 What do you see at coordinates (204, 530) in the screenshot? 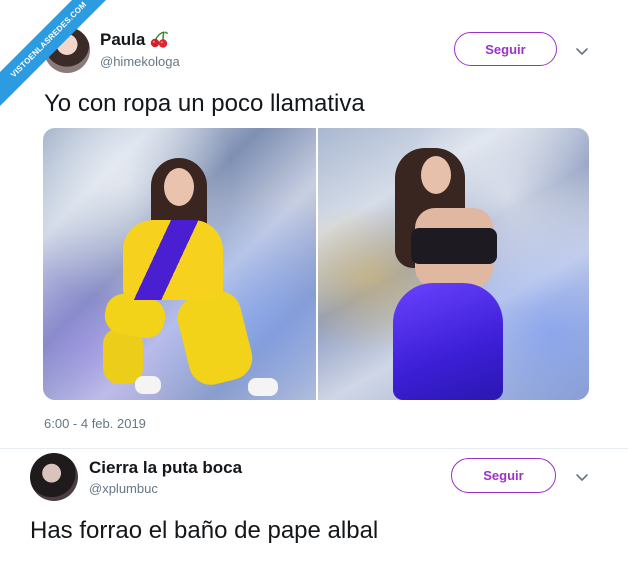
I see `reply-text: Has forrao el baño de pape albal` at bounding box center [204, 530].